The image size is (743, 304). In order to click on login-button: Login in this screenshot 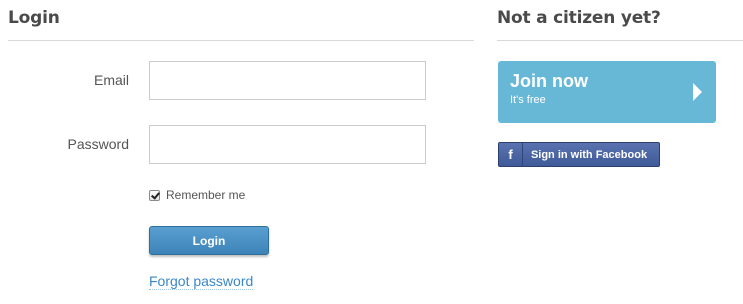, I will do `click(209, 240)`.